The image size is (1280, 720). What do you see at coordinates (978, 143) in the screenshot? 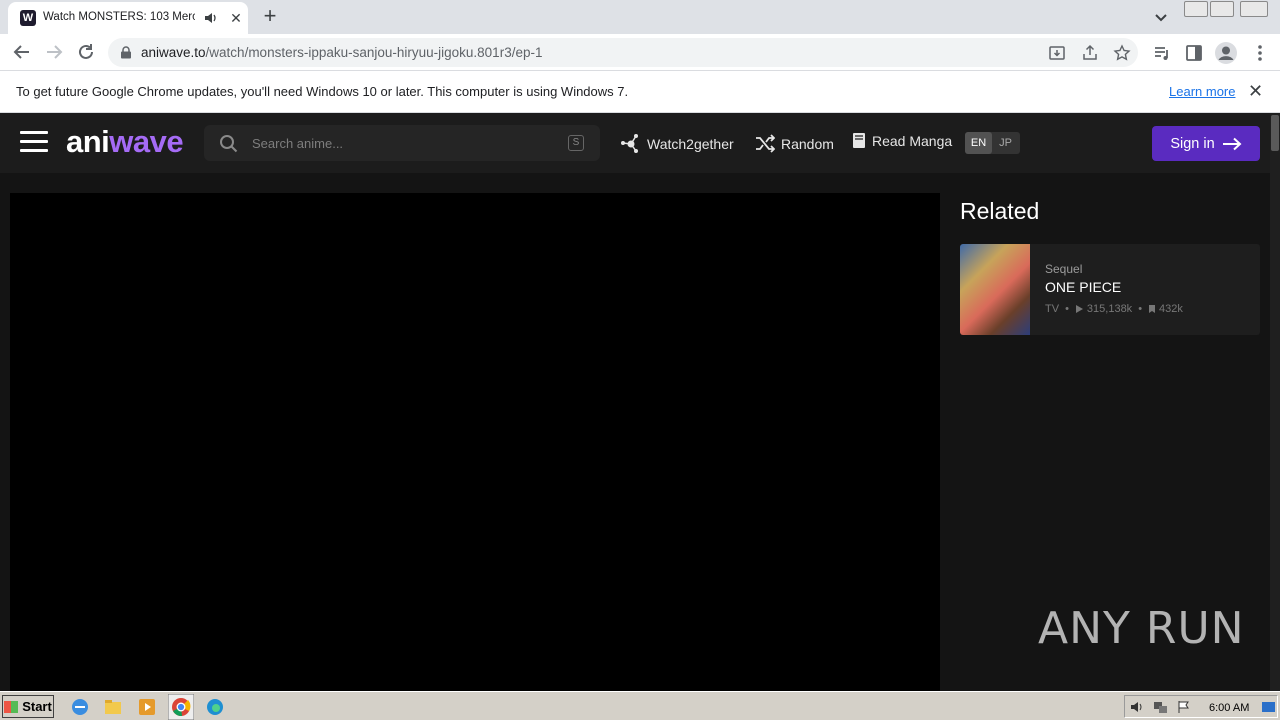
I see `lang-en-option: EN` at bounding box center [978, 143].